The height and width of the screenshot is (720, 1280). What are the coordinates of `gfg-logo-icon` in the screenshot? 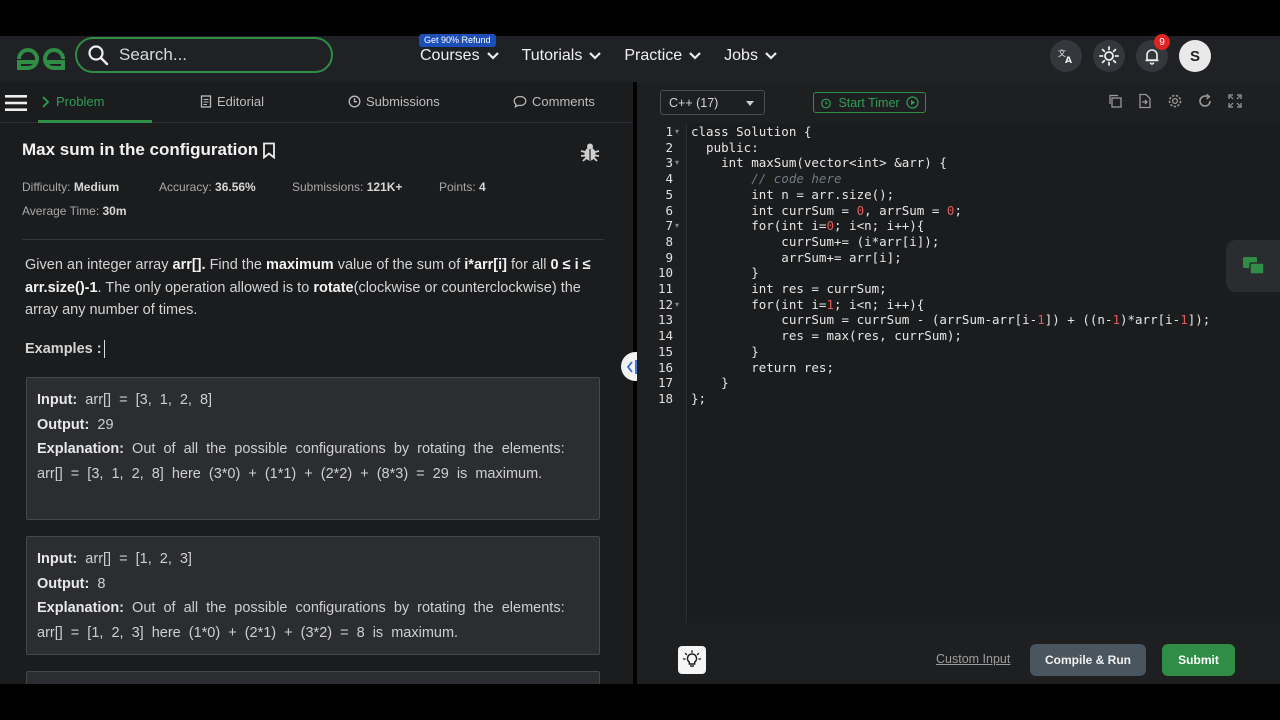 It's located at (41, 59).